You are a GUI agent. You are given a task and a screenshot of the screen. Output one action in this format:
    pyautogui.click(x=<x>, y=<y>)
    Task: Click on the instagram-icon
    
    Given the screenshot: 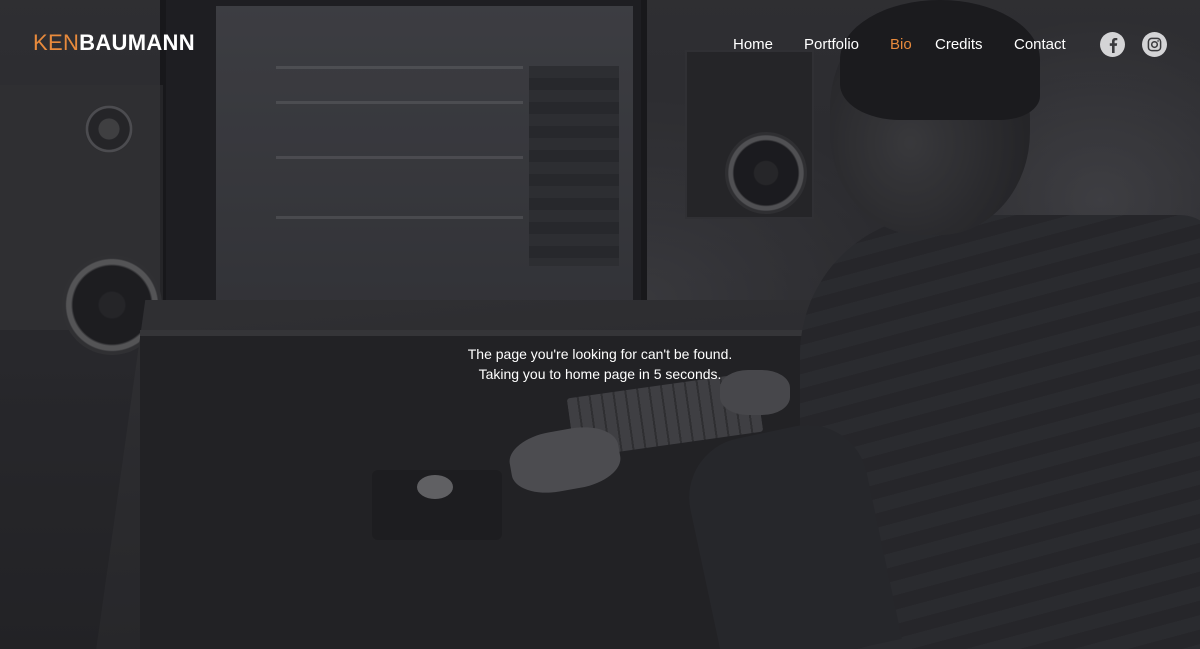 What is the action you would take?
    pyautogui.click(x=1154, y=44)
    